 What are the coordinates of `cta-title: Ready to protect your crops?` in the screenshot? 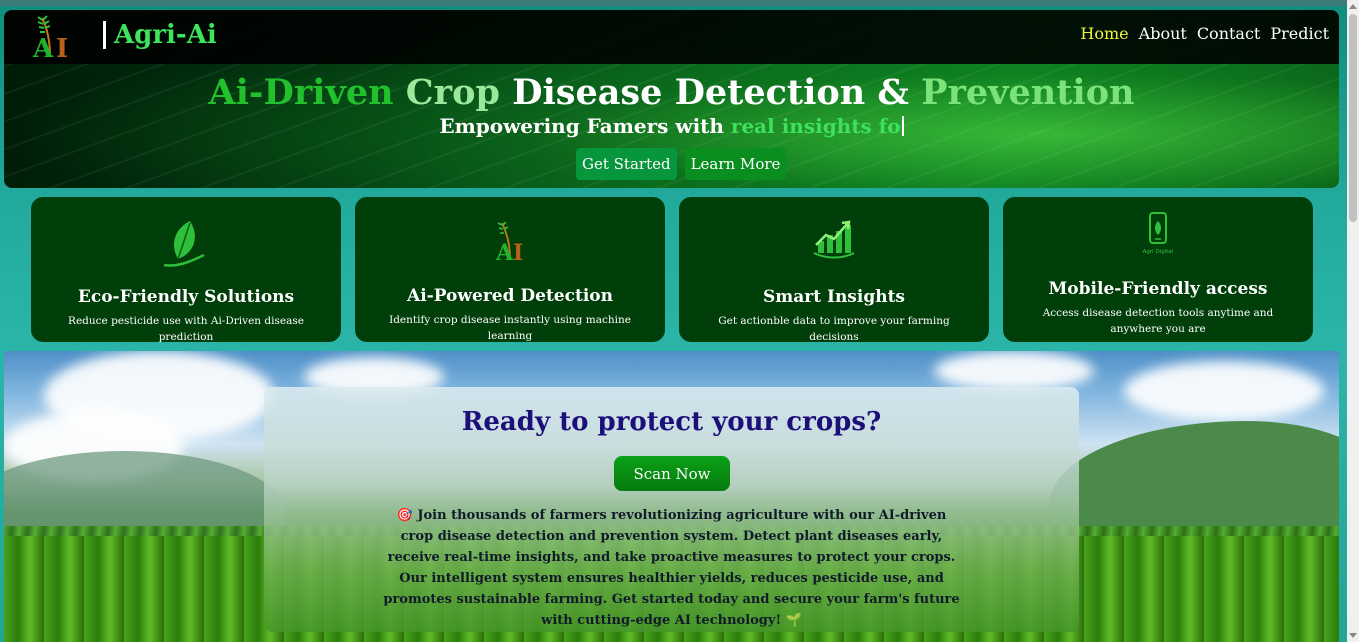 It's located at (671, 422).